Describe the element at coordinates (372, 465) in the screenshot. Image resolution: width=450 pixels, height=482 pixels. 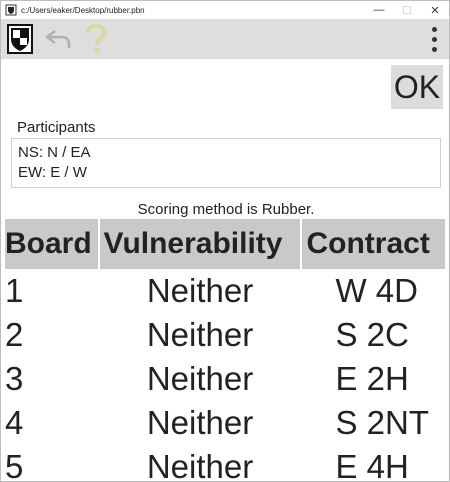
I see `contract-cell: E 4H` at that location.